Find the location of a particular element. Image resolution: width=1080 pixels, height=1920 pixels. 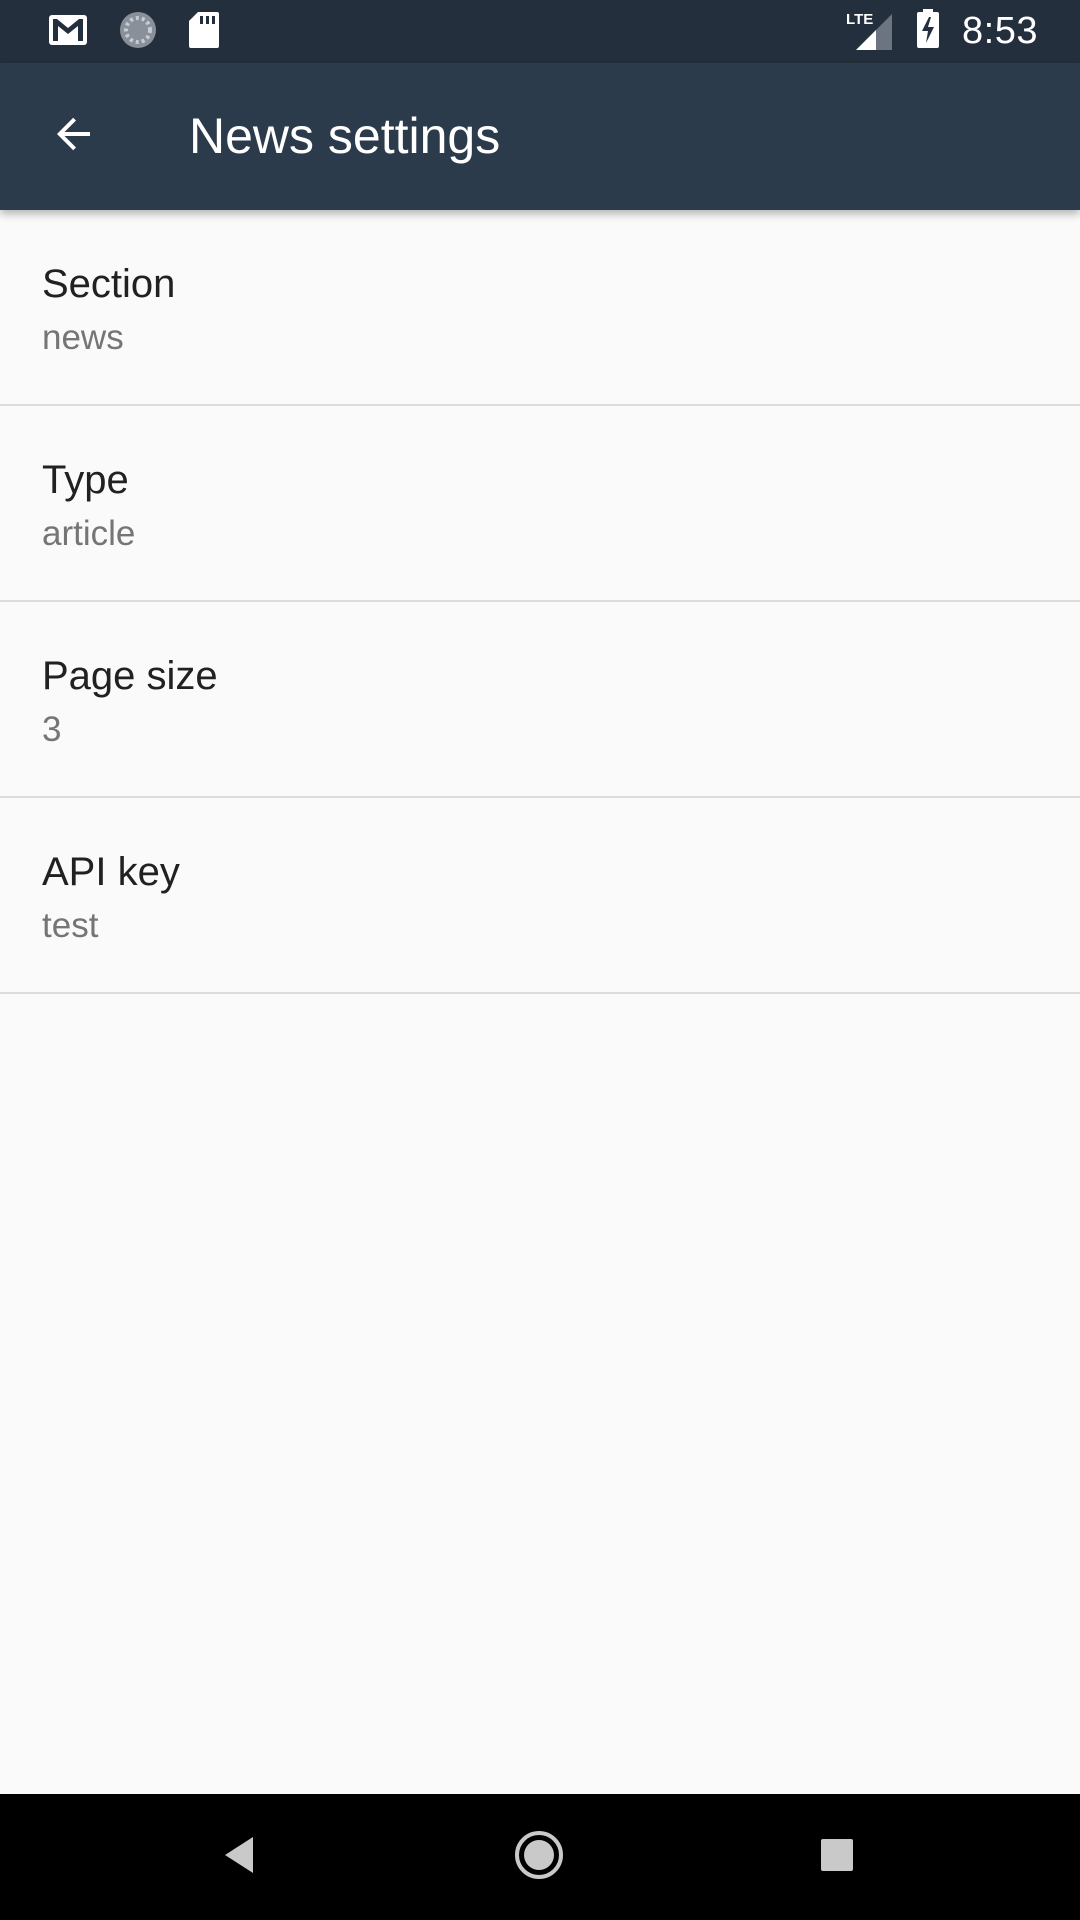

setting-type: Type article is located at coordinates (540, 504).